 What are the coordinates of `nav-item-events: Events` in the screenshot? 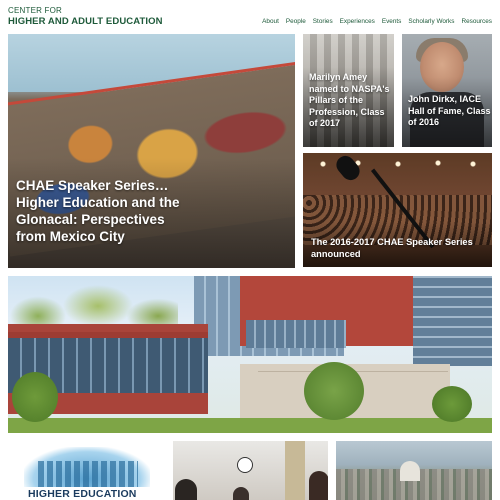 It's located at (392, 21).